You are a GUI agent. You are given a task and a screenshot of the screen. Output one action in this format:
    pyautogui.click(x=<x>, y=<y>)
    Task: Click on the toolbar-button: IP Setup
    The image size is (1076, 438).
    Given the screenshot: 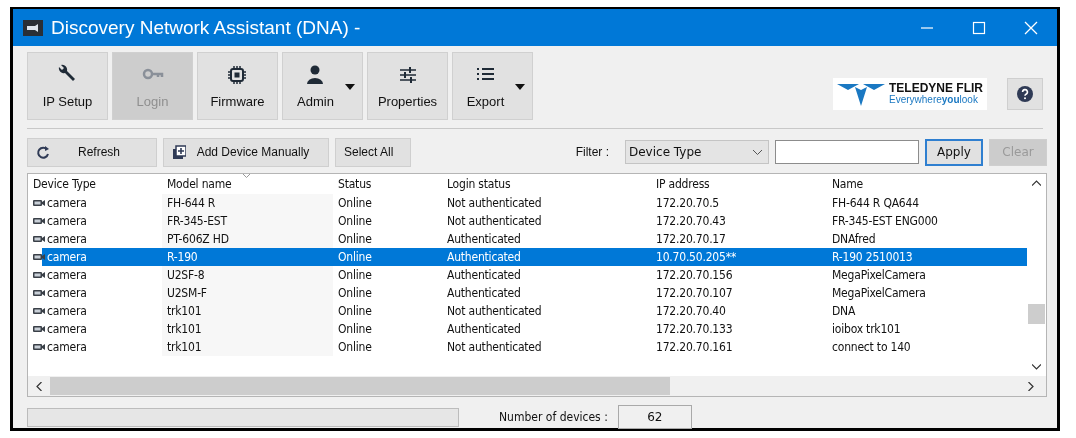 What is the action you would take?
    pyautogui.click(x=67, y=86)
    